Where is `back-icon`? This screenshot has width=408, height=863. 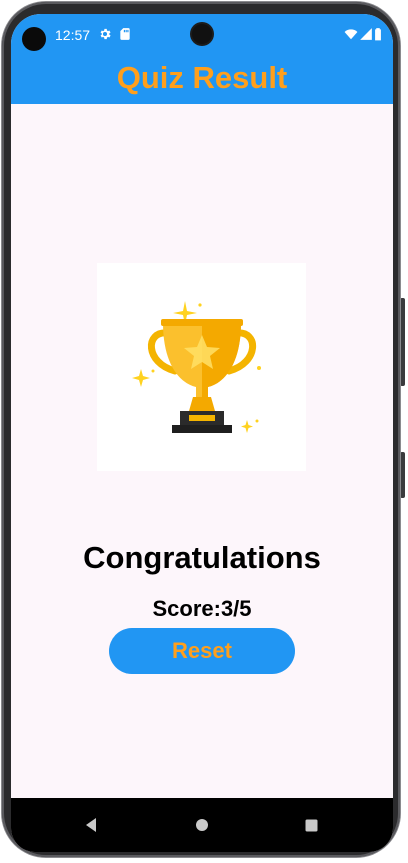 back-icon is located at coordinates (91, 825).